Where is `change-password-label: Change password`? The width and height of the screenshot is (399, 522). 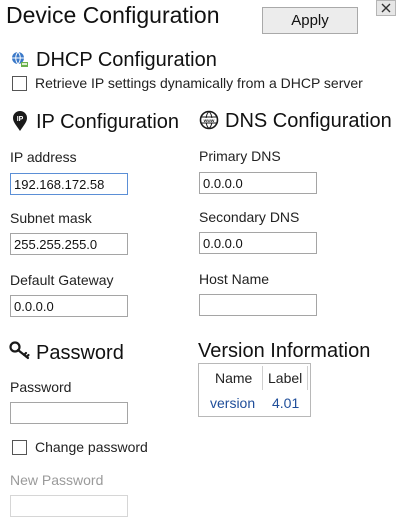
change-password-label: Change password is located at coordinates (91, 447).